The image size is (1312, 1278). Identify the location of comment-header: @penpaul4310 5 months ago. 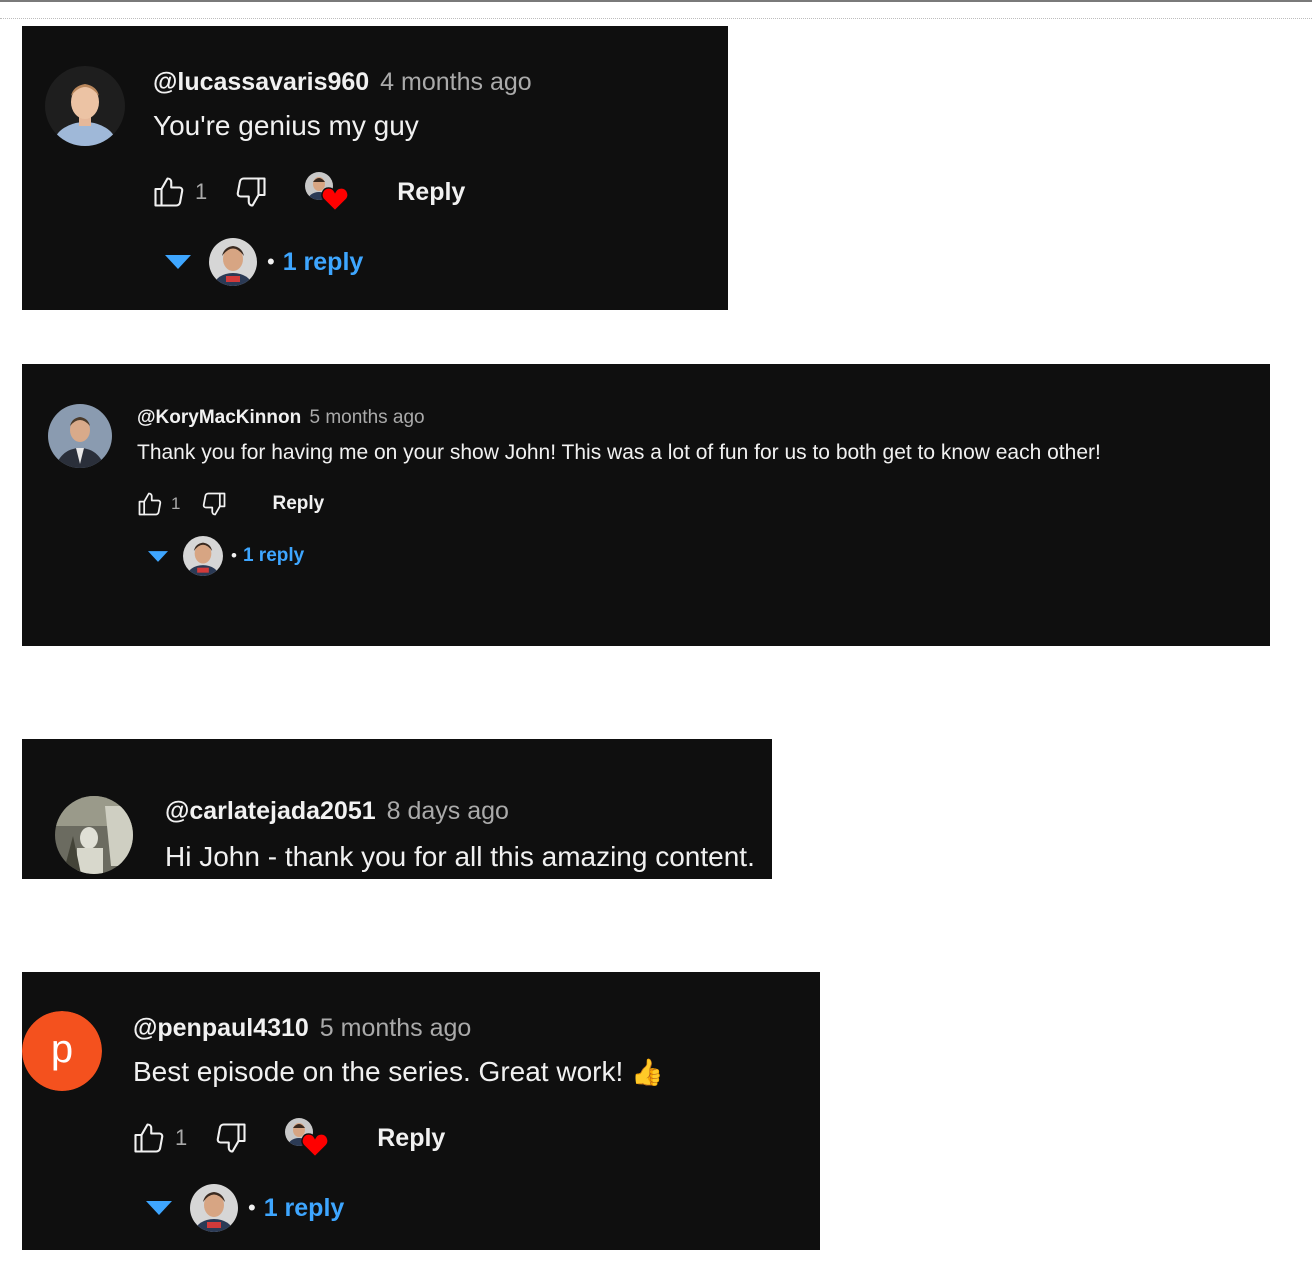
(302, 1028).